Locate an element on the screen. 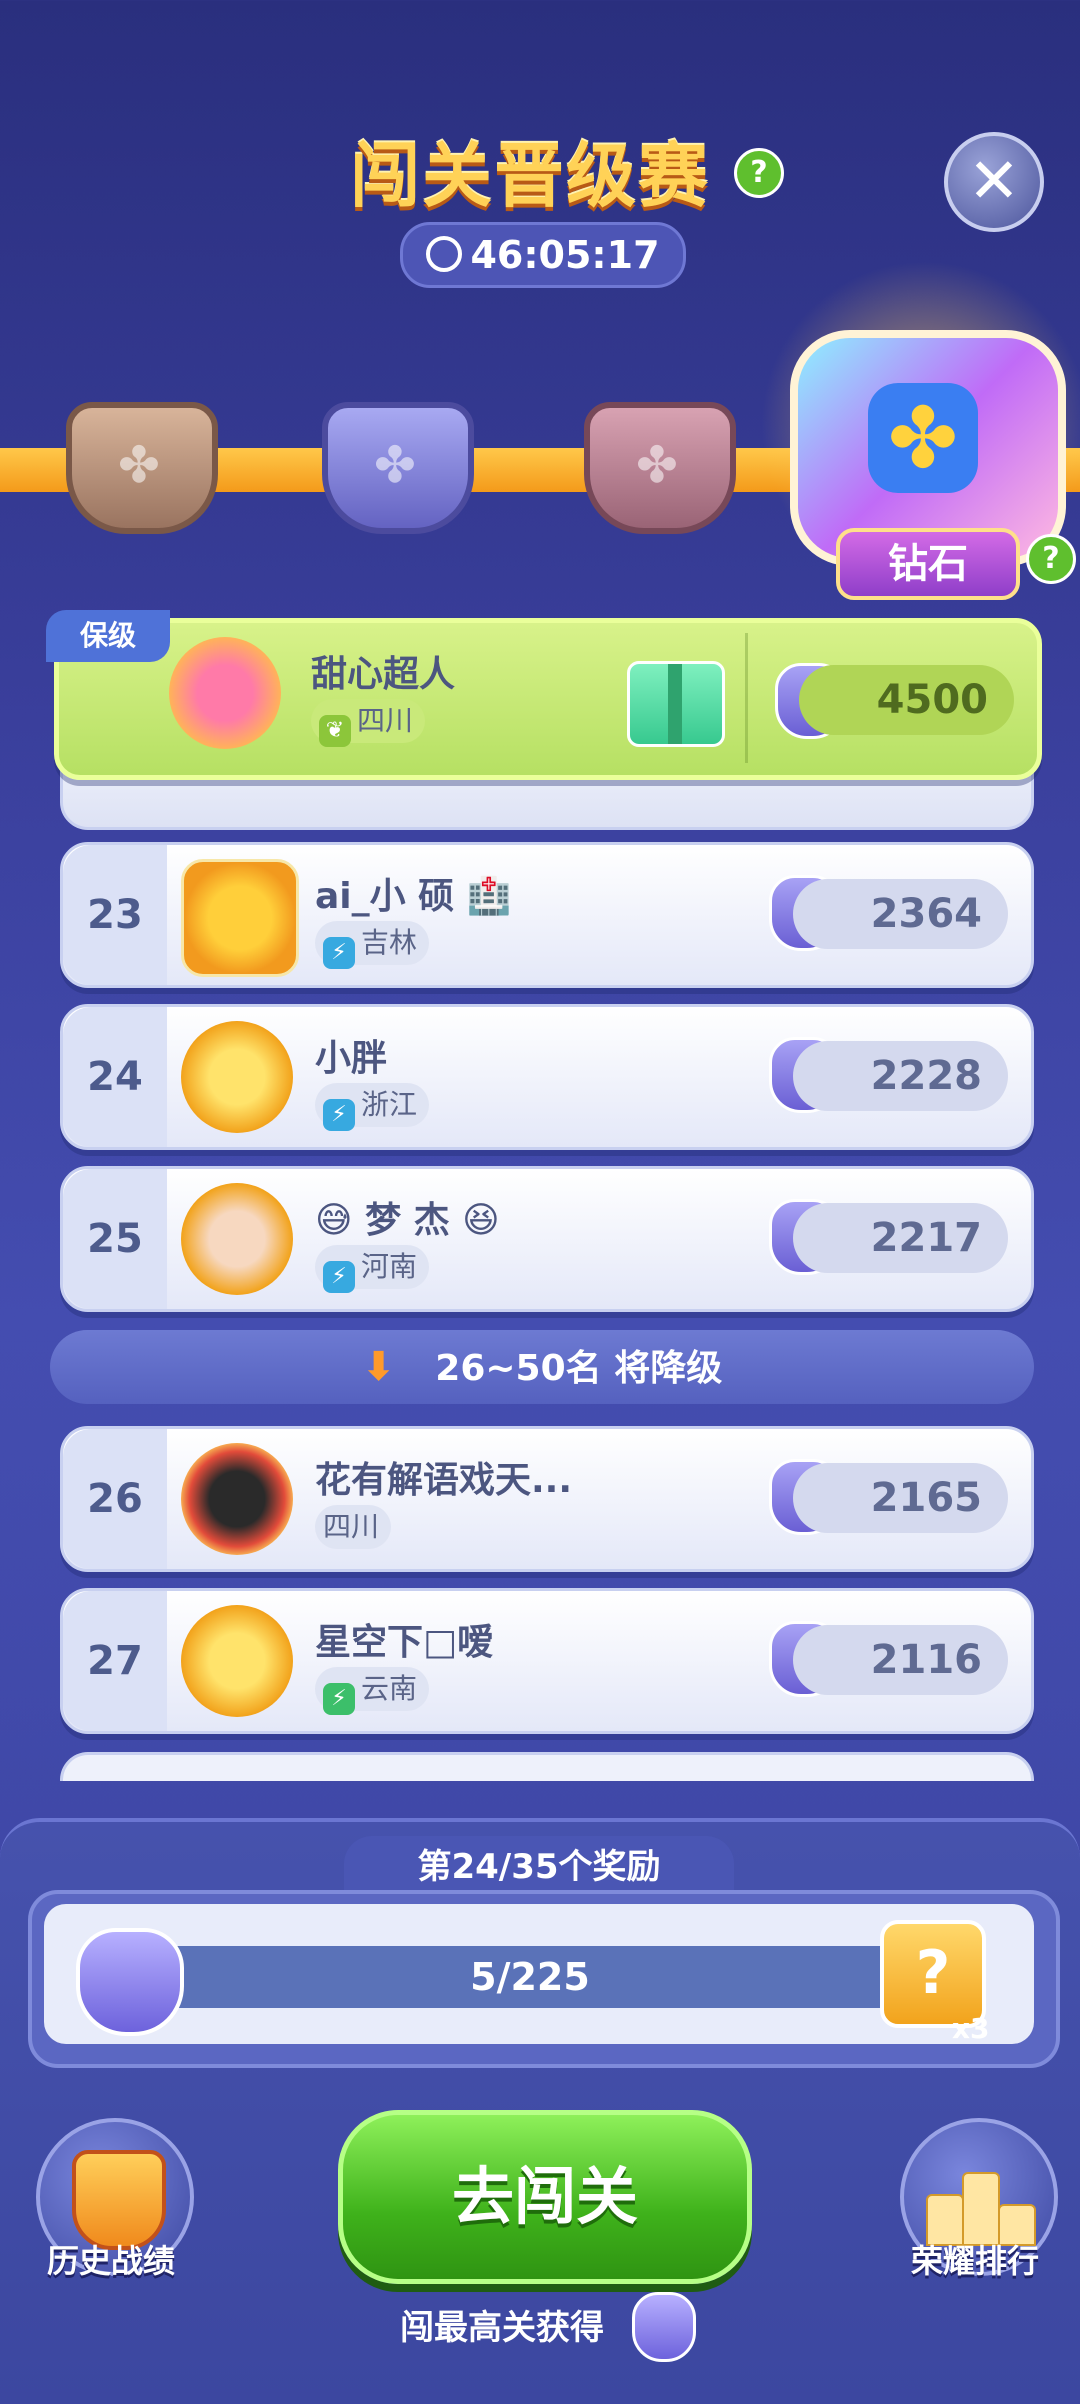 The width and height of the screenshot is (1080, 2404). tier-badge-gold: ✤ is located at coordinates (660, 468).